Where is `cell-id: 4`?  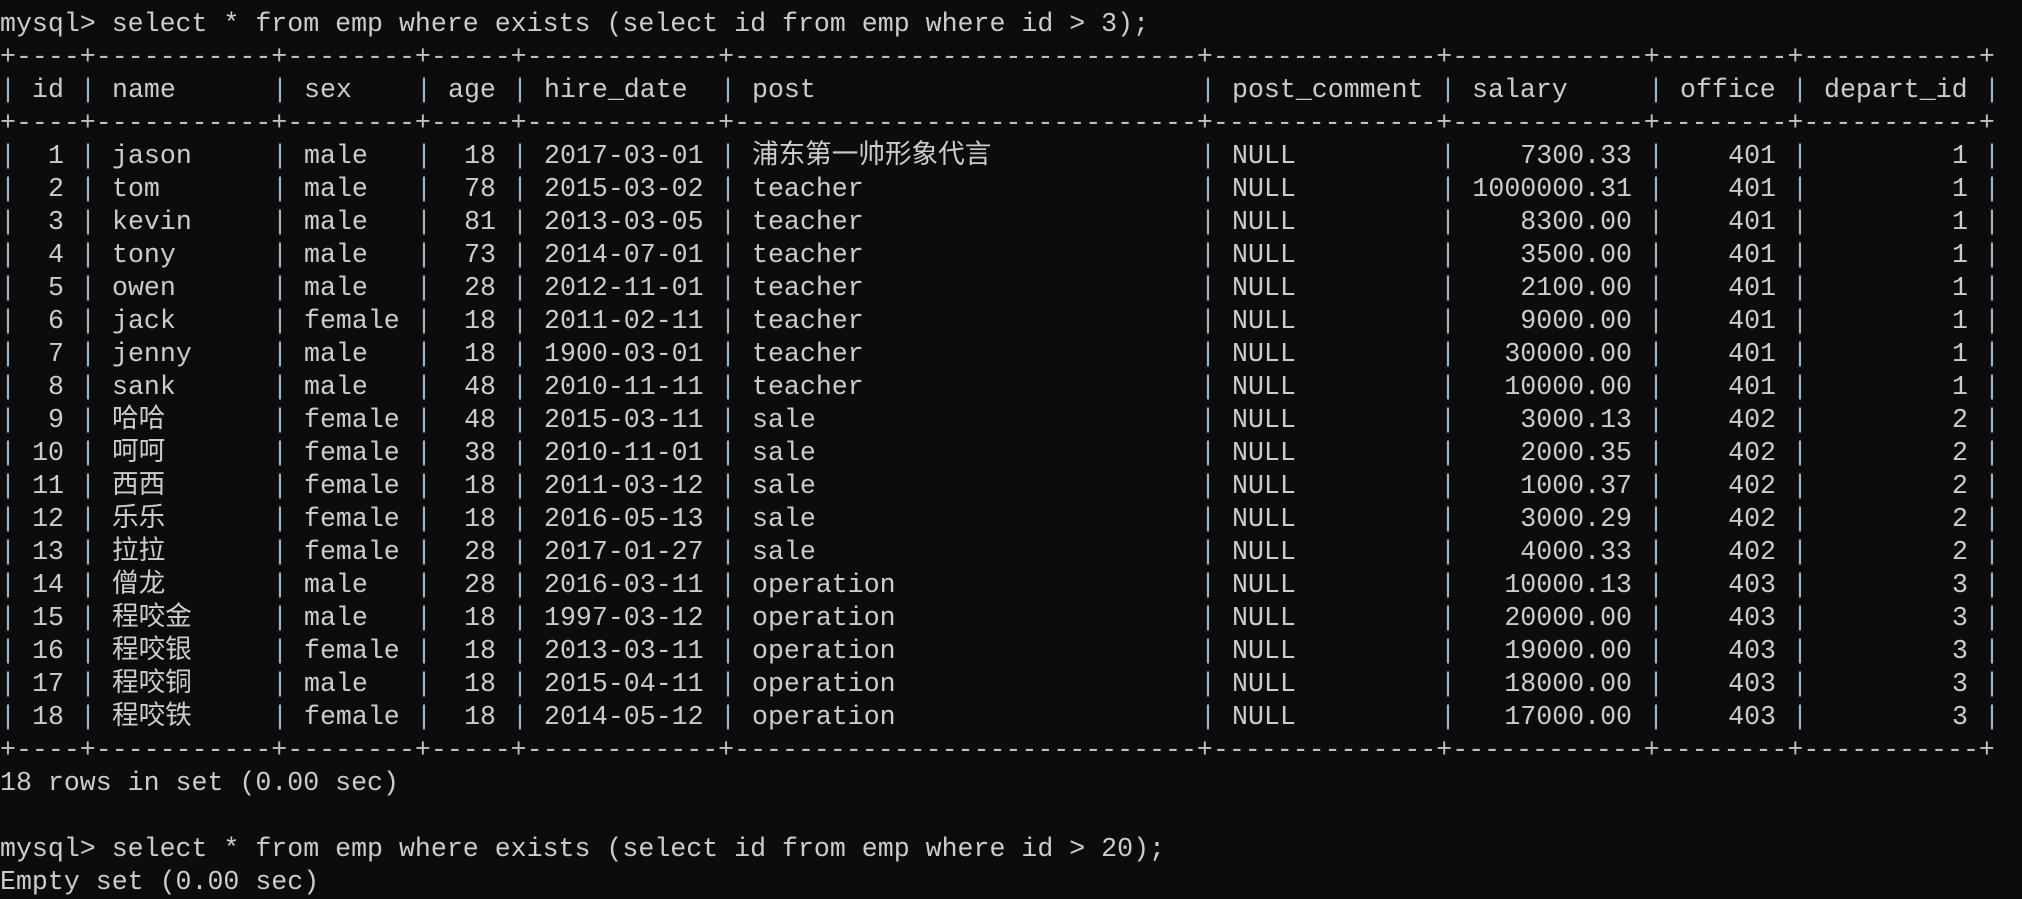 cell-id: 4 is located at coordinates (56, 255).